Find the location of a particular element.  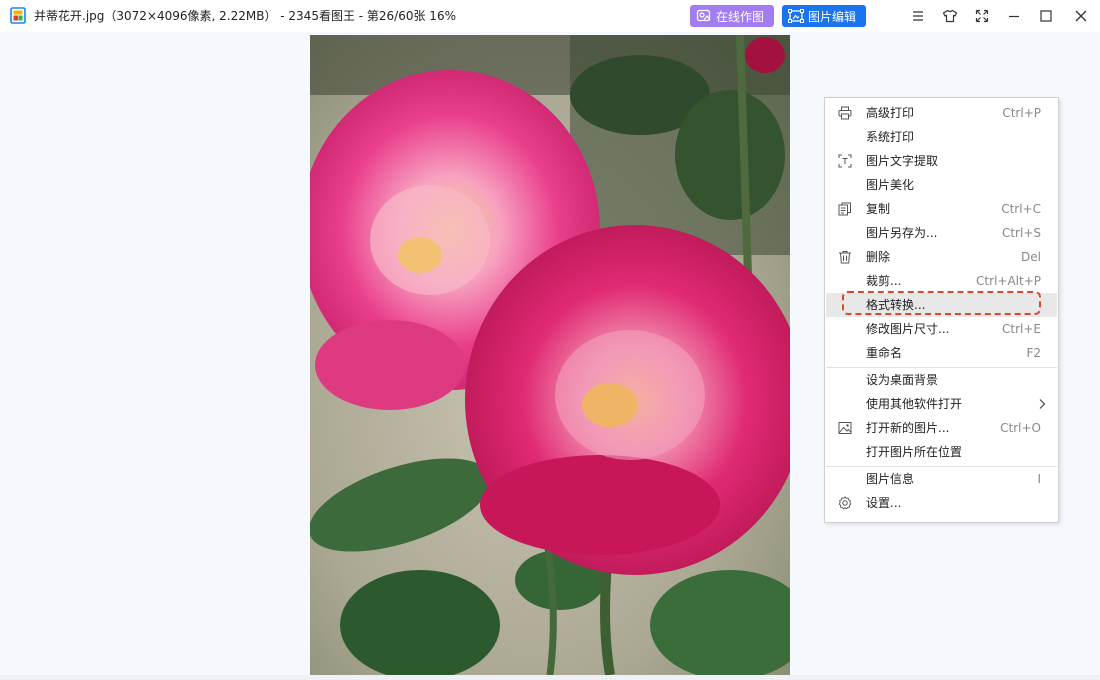

menu-item-advanced-print: 高级打印 Ctrl+P is located at coordinates (941, 113).